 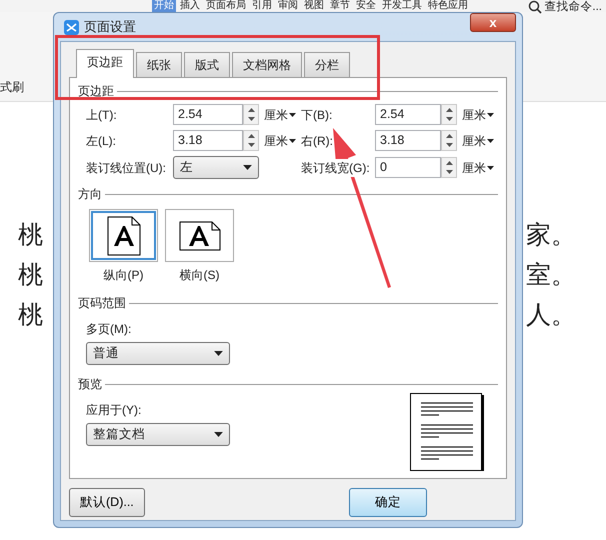 I want to click on field-label: 装订线位置(U):, so click(x=126, y=168).